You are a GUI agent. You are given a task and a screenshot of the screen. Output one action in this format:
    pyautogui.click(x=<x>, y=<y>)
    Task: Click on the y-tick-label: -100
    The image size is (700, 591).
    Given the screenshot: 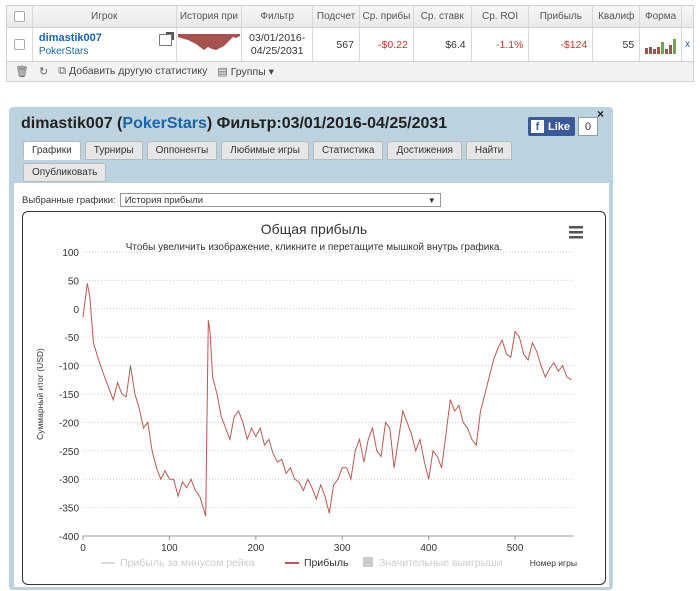 What is the action you would take?
    pyautogui.click(x=69, y=367)
    